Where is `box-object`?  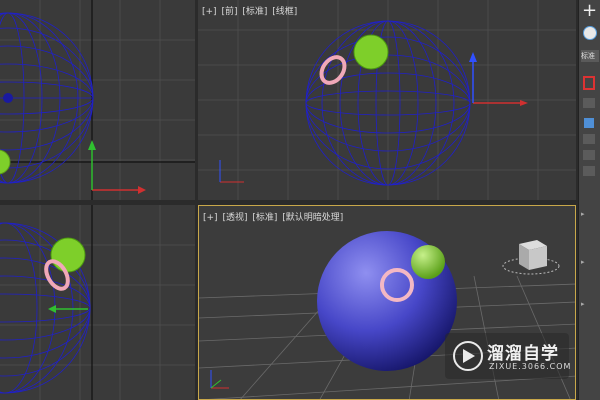 box-object is located at coordinates (531, 257).